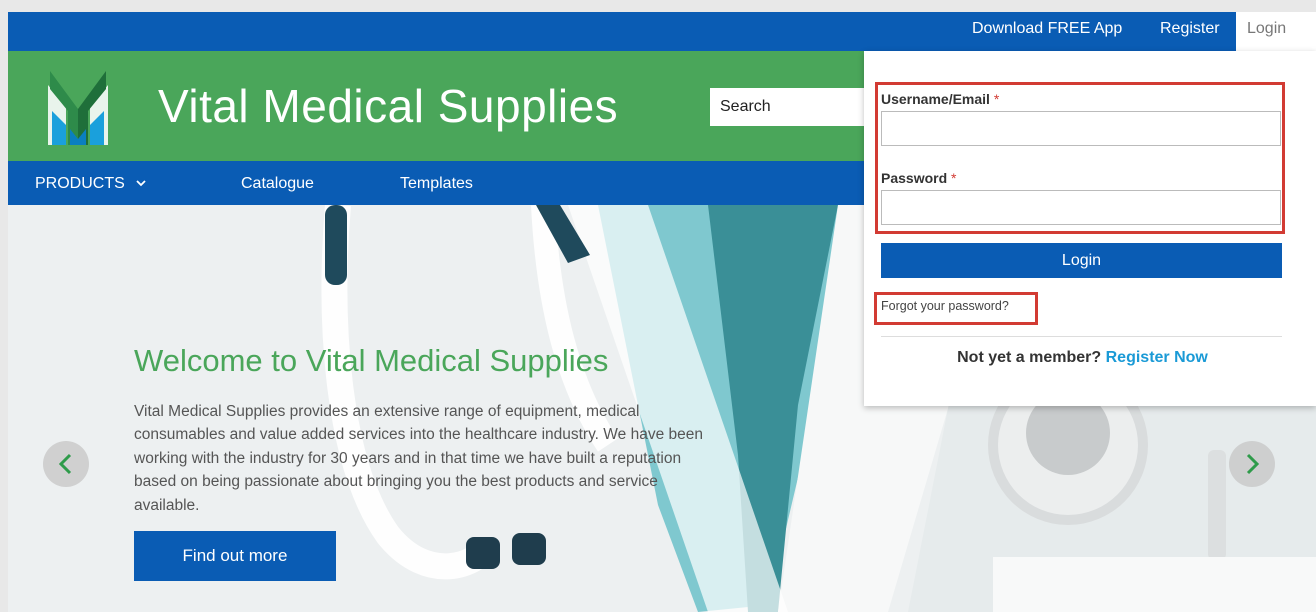 This screenshot has height=612, width=1316. I want to click on chevron-left-icon, so click(65, 464).